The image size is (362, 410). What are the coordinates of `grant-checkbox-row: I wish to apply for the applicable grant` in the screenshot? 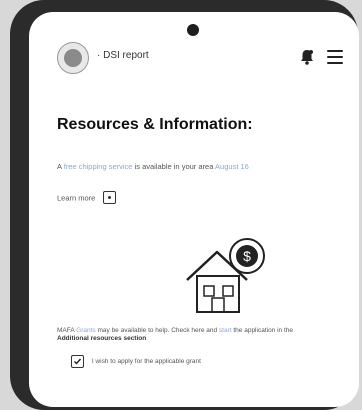 It's located at (136, 361).